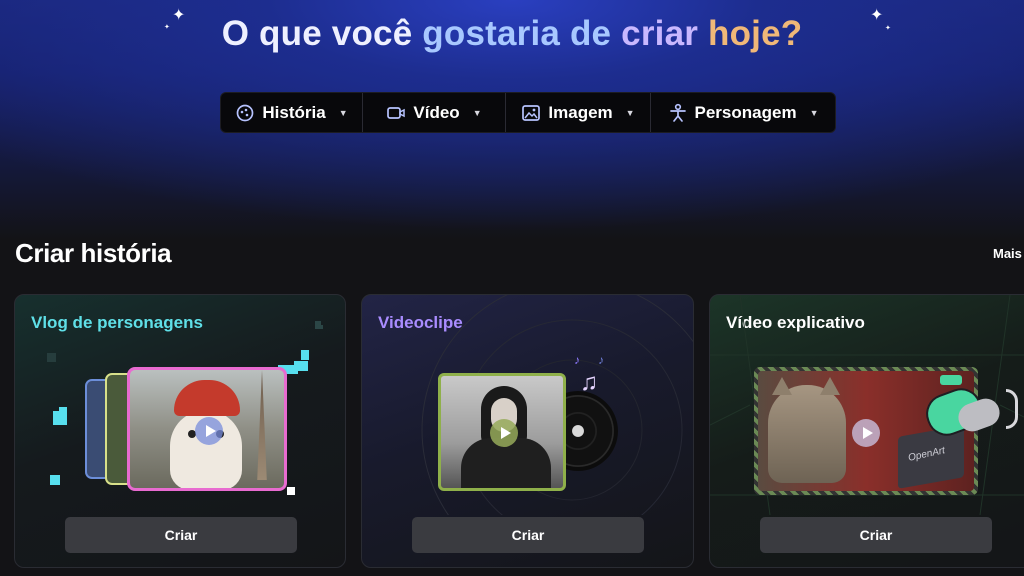  I want to click on tab-personagem: Personagem ▼, so click(743, 112).